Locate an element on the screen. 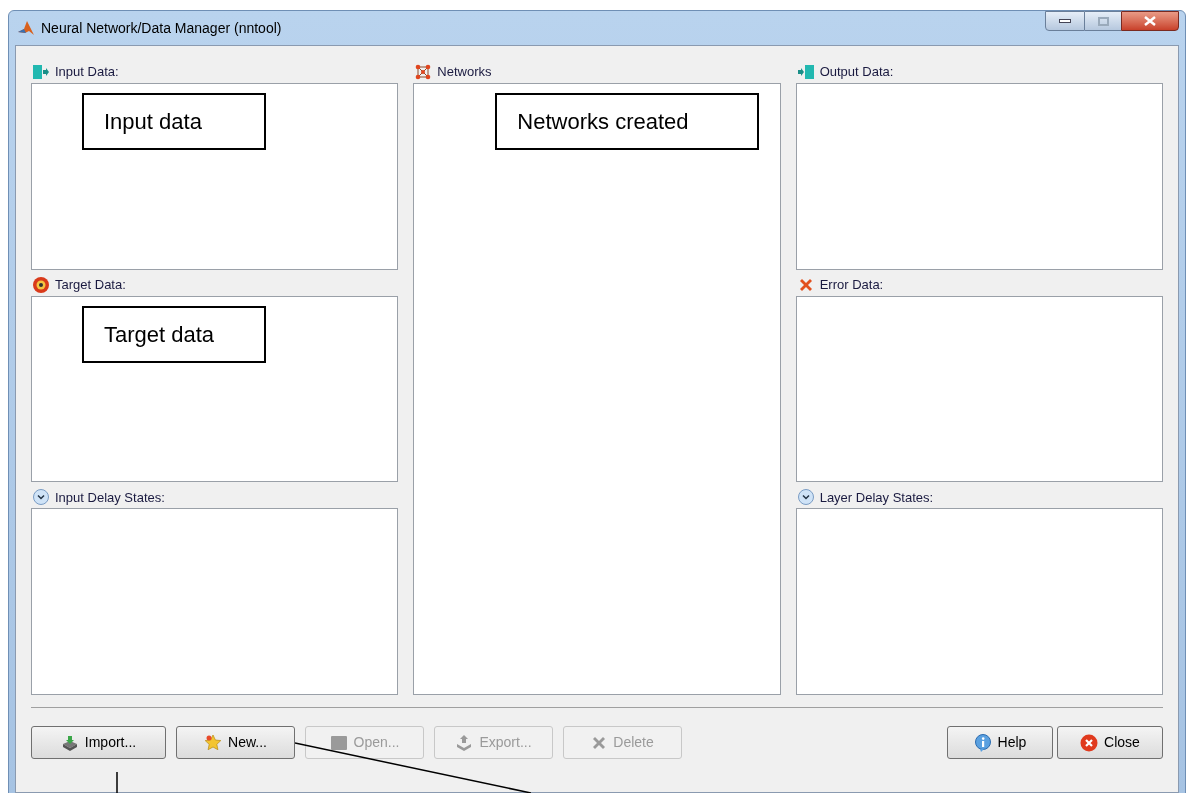 This screenshot has height=793, width=1189. info-icon is located at coordinates (982, 742).